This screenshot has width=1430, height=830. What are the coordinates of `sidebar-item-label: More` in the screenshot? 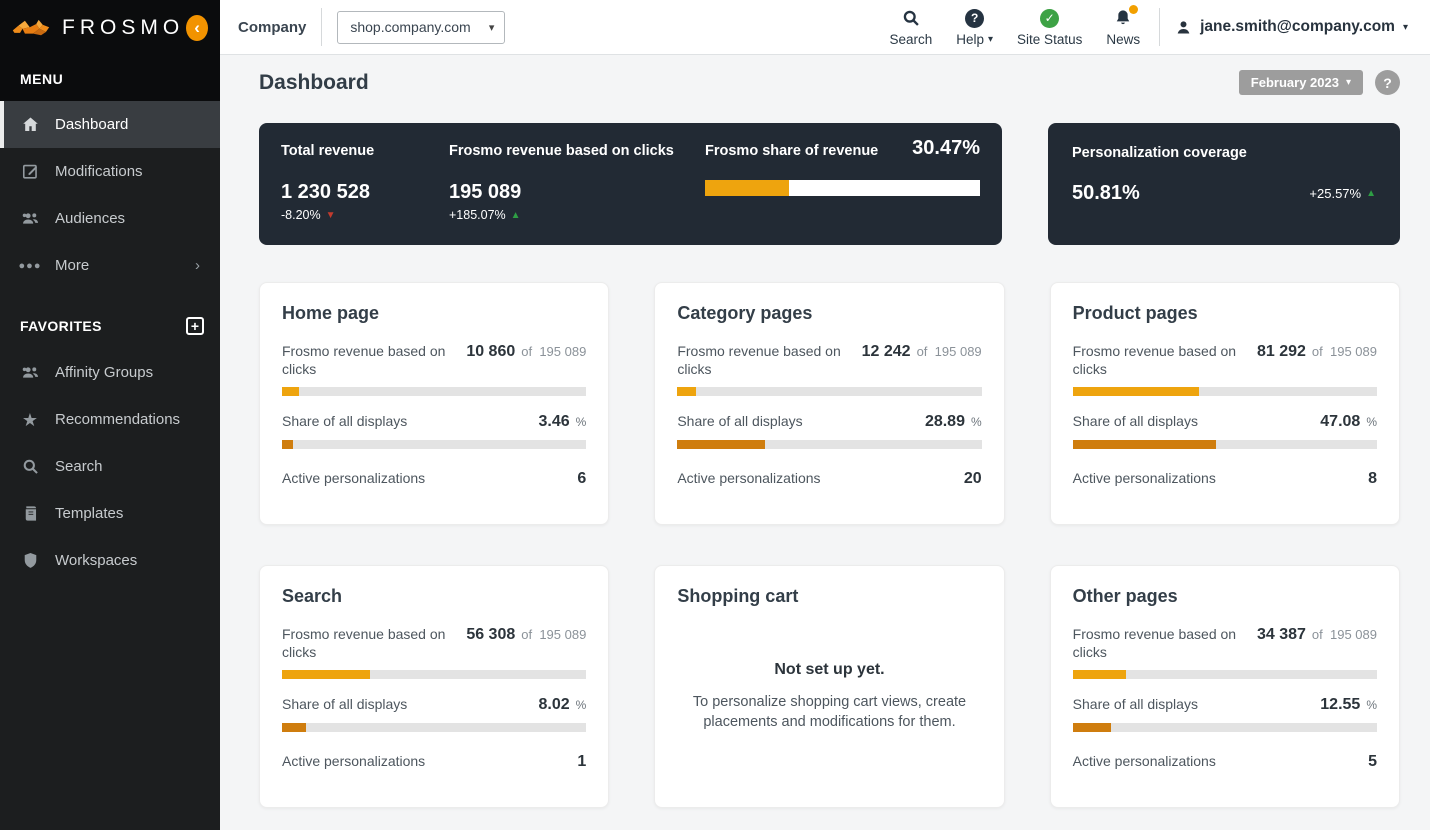 It's located at (72, 265).